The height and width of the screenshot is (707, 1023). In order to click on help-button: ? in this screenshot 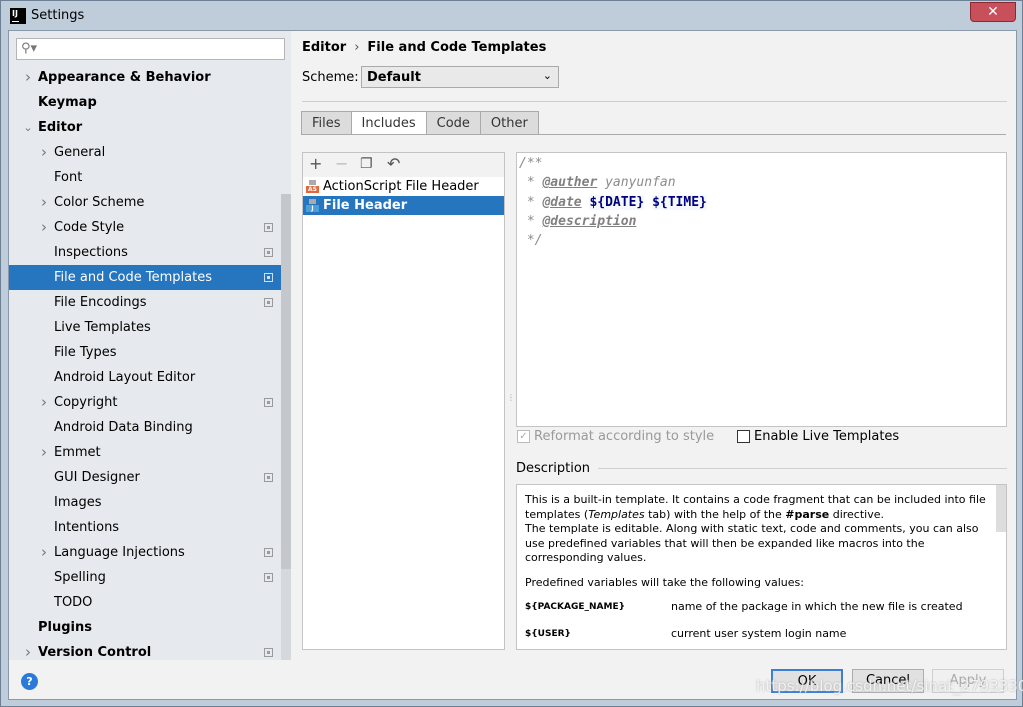, I will do `click(29, 681)`.